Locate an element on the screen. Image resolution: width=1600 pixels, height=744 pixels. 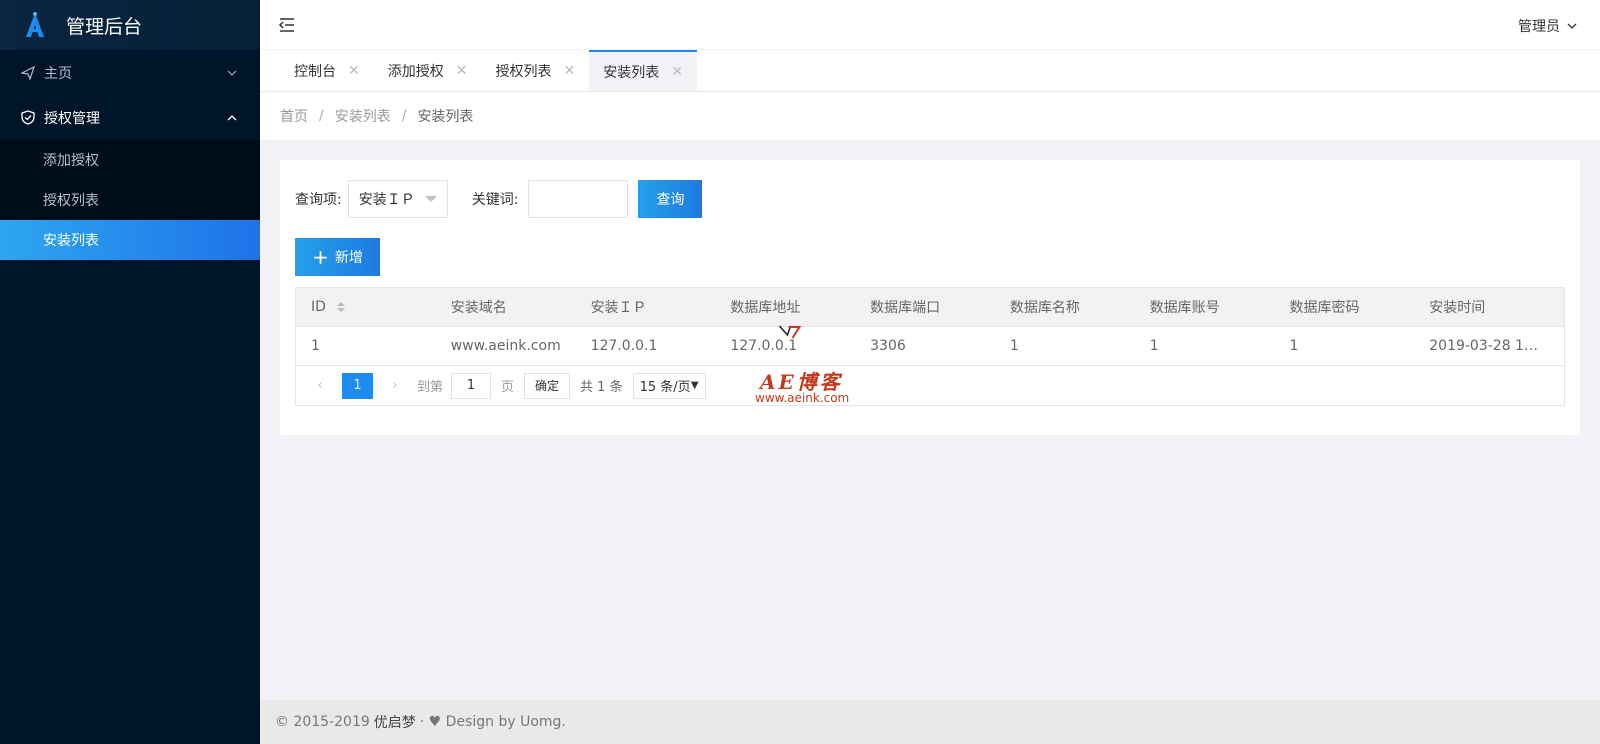
goto-label: 到第 is located at coordinates (430, 387).